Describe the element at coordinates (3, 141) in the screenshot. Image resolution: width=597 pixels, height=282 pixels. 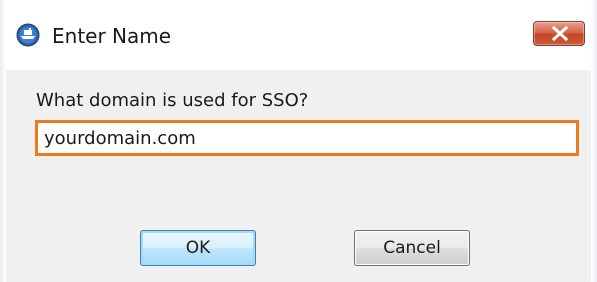
I see `window-border-left` at that location.